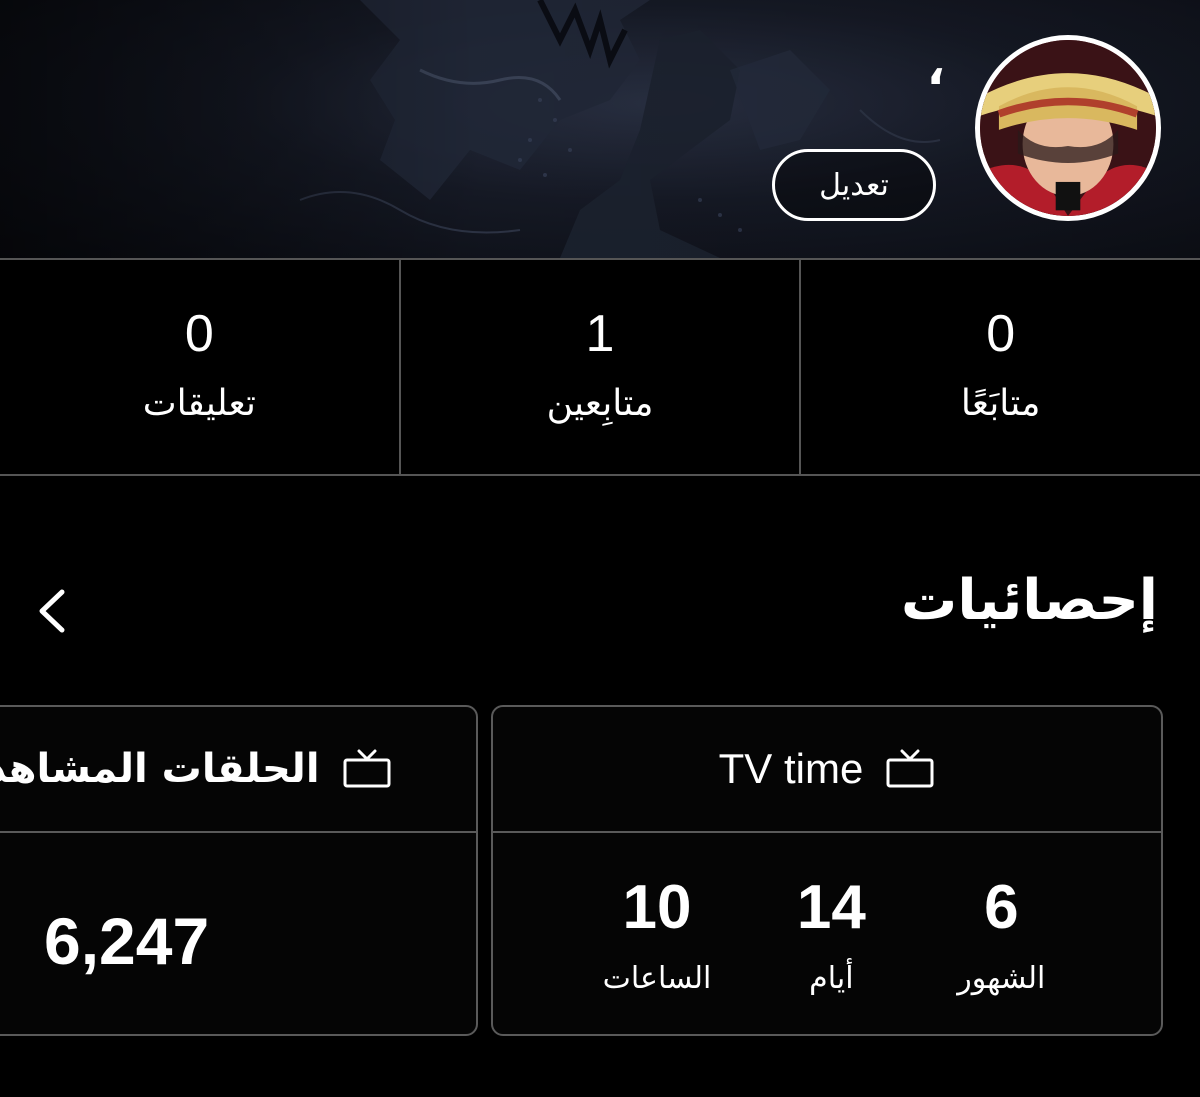  I want to click on comments-label: تعليقات, so click(199, 404).